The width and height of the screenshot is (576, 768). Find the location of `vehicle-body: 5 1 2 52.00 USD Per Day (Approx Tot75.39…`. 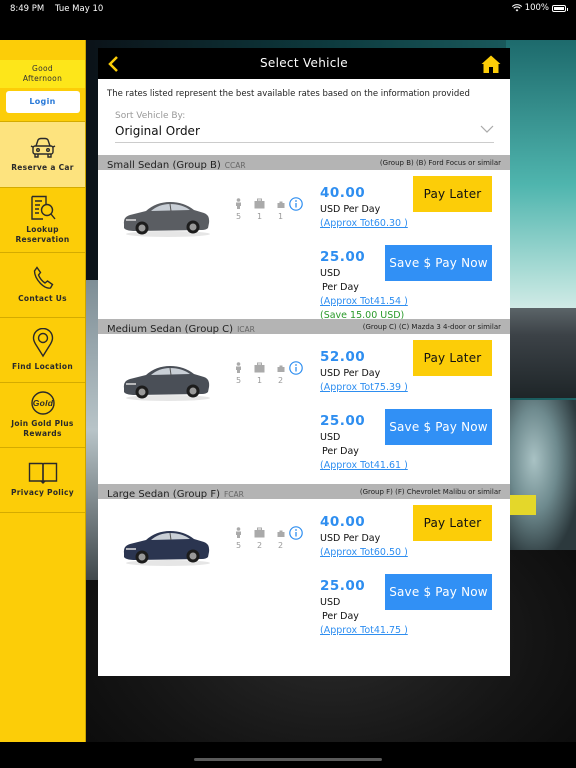

vehicle-body: 5 1 2 52.00 USD Per Day (Approx Tot75.39… is located at coordinates (304, 409).